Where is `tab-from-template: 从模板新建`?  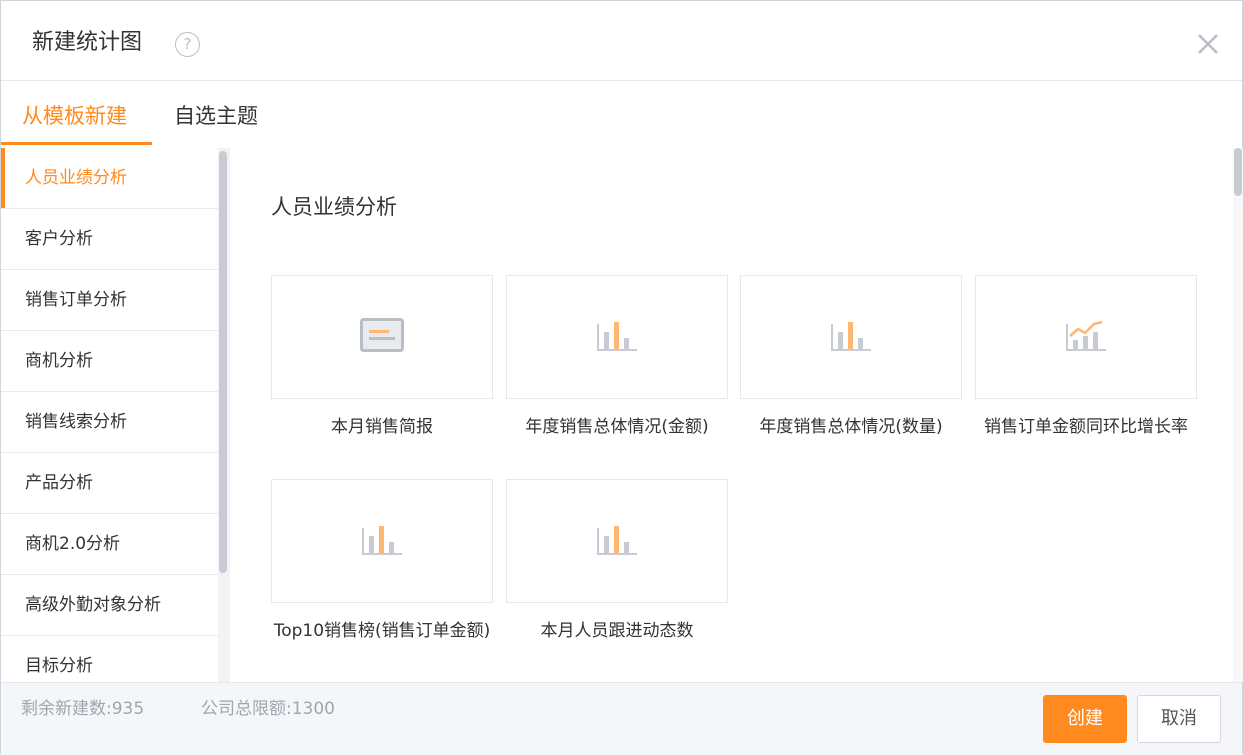 tab-from-template: 从模板新建 is located at coordinates (74, 116).